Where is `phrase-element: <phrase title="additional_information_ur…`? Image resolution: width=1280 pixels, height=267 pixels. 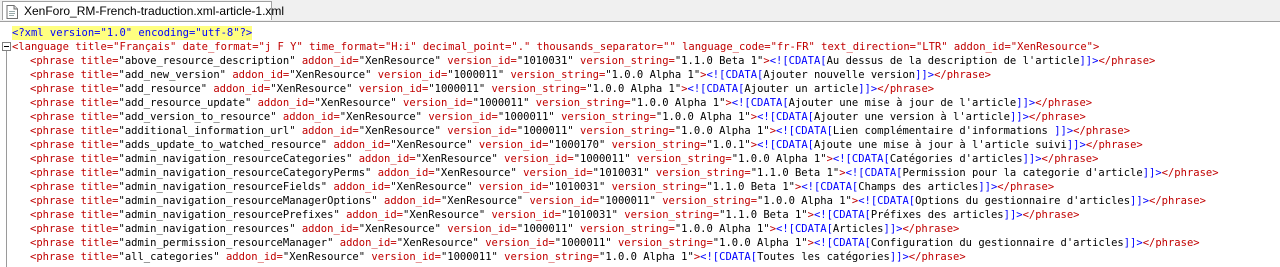 phrase-element: <phrase title="additional_information_ur… is located at coordinates (580, 131).